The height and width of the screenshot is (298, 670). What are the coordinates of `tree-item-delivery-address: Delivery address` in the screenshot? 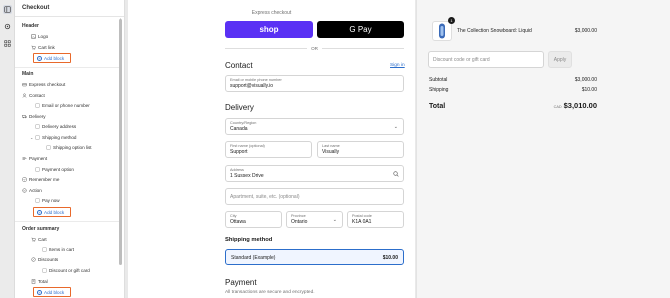 It's located at (55, 126).